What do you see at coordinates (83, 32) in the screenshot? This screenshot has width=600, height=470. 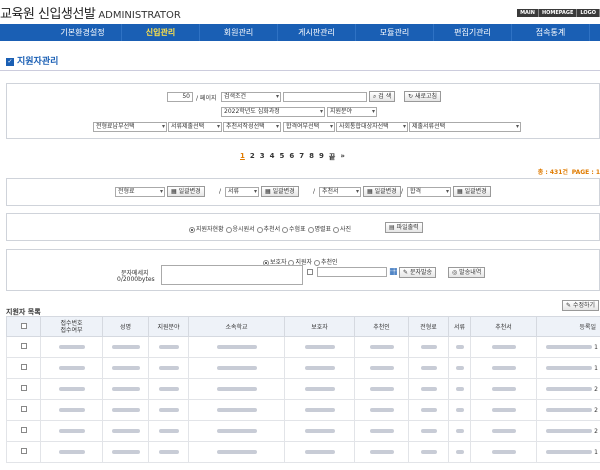 I see `nav-item-env: 기본환경설정` at bounding box center [83, 32].